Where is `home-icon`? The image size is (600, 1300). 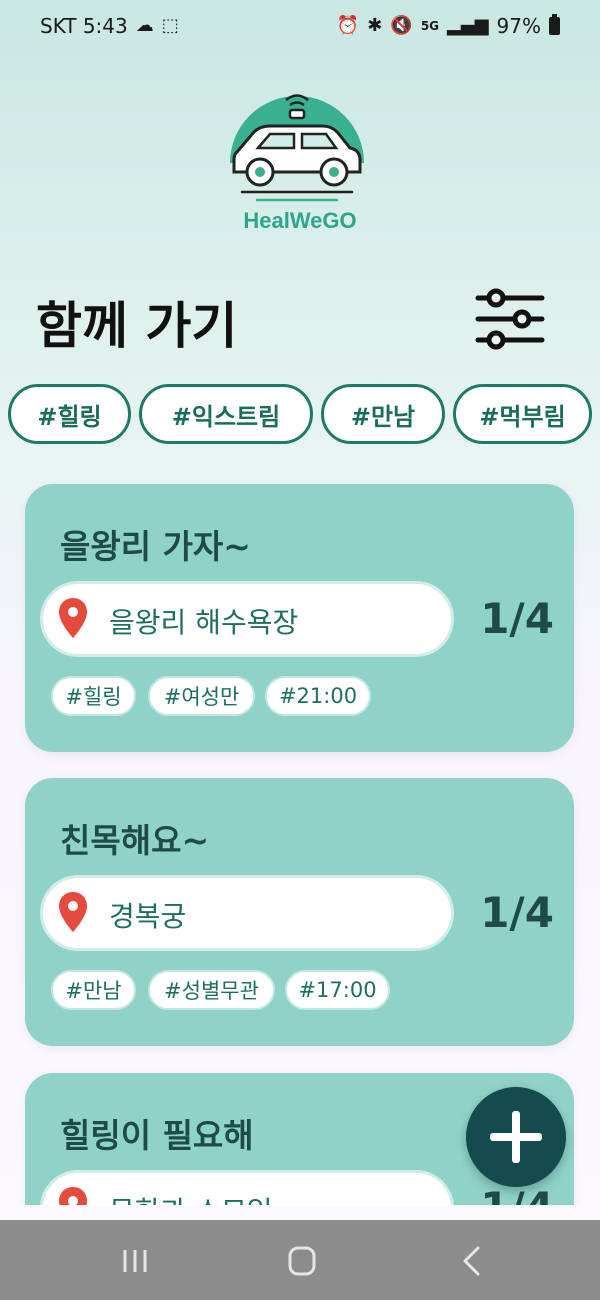 home-icon is located at coordinates (302, 1261).